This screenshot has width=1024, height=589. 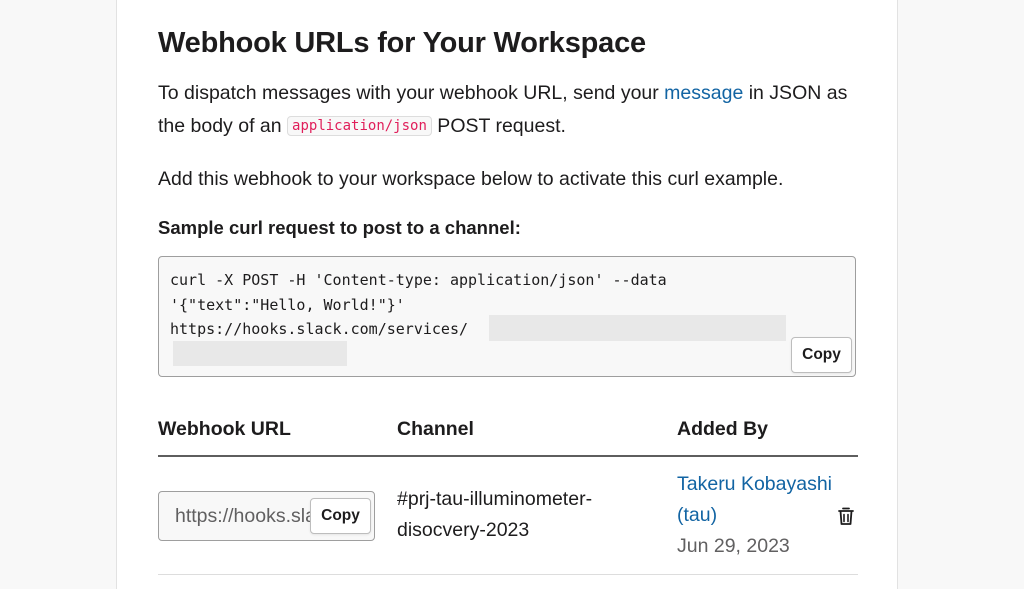 What do you see at coordinates (260, 353) in the screenshot?
I see `redacted-url-segment-continued` at bounding box center [260, 353].